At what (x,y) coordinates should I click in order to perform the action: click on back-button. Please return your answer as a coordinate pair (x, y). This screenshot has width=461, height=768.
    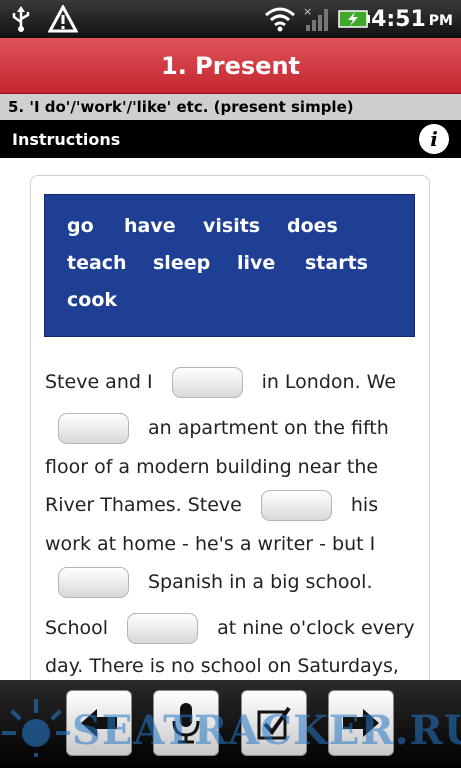
    Looking at the image, I should click on (99, 723).